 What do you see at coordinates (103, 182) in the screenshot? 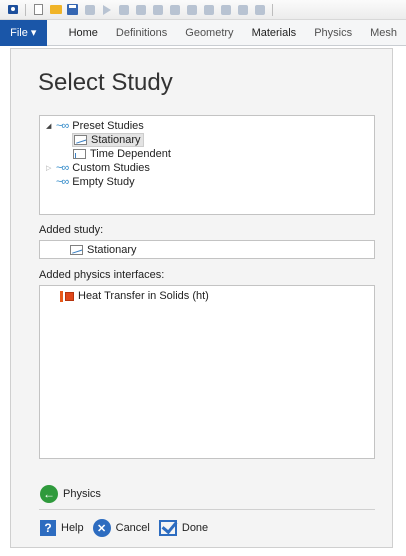
I see `tree-item-label: Empty Study` at bounding box center [103, 182].